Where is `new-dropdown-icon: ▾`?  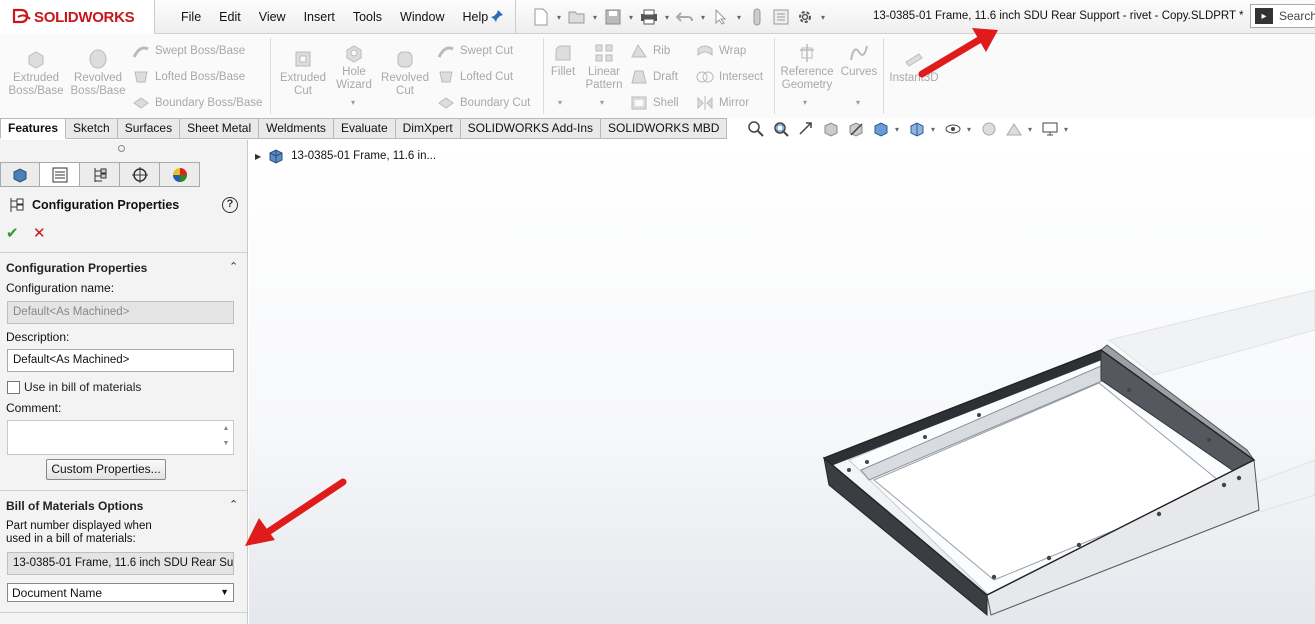 new-dropdown-icon: ▾ is located at coordinates (559, 17).